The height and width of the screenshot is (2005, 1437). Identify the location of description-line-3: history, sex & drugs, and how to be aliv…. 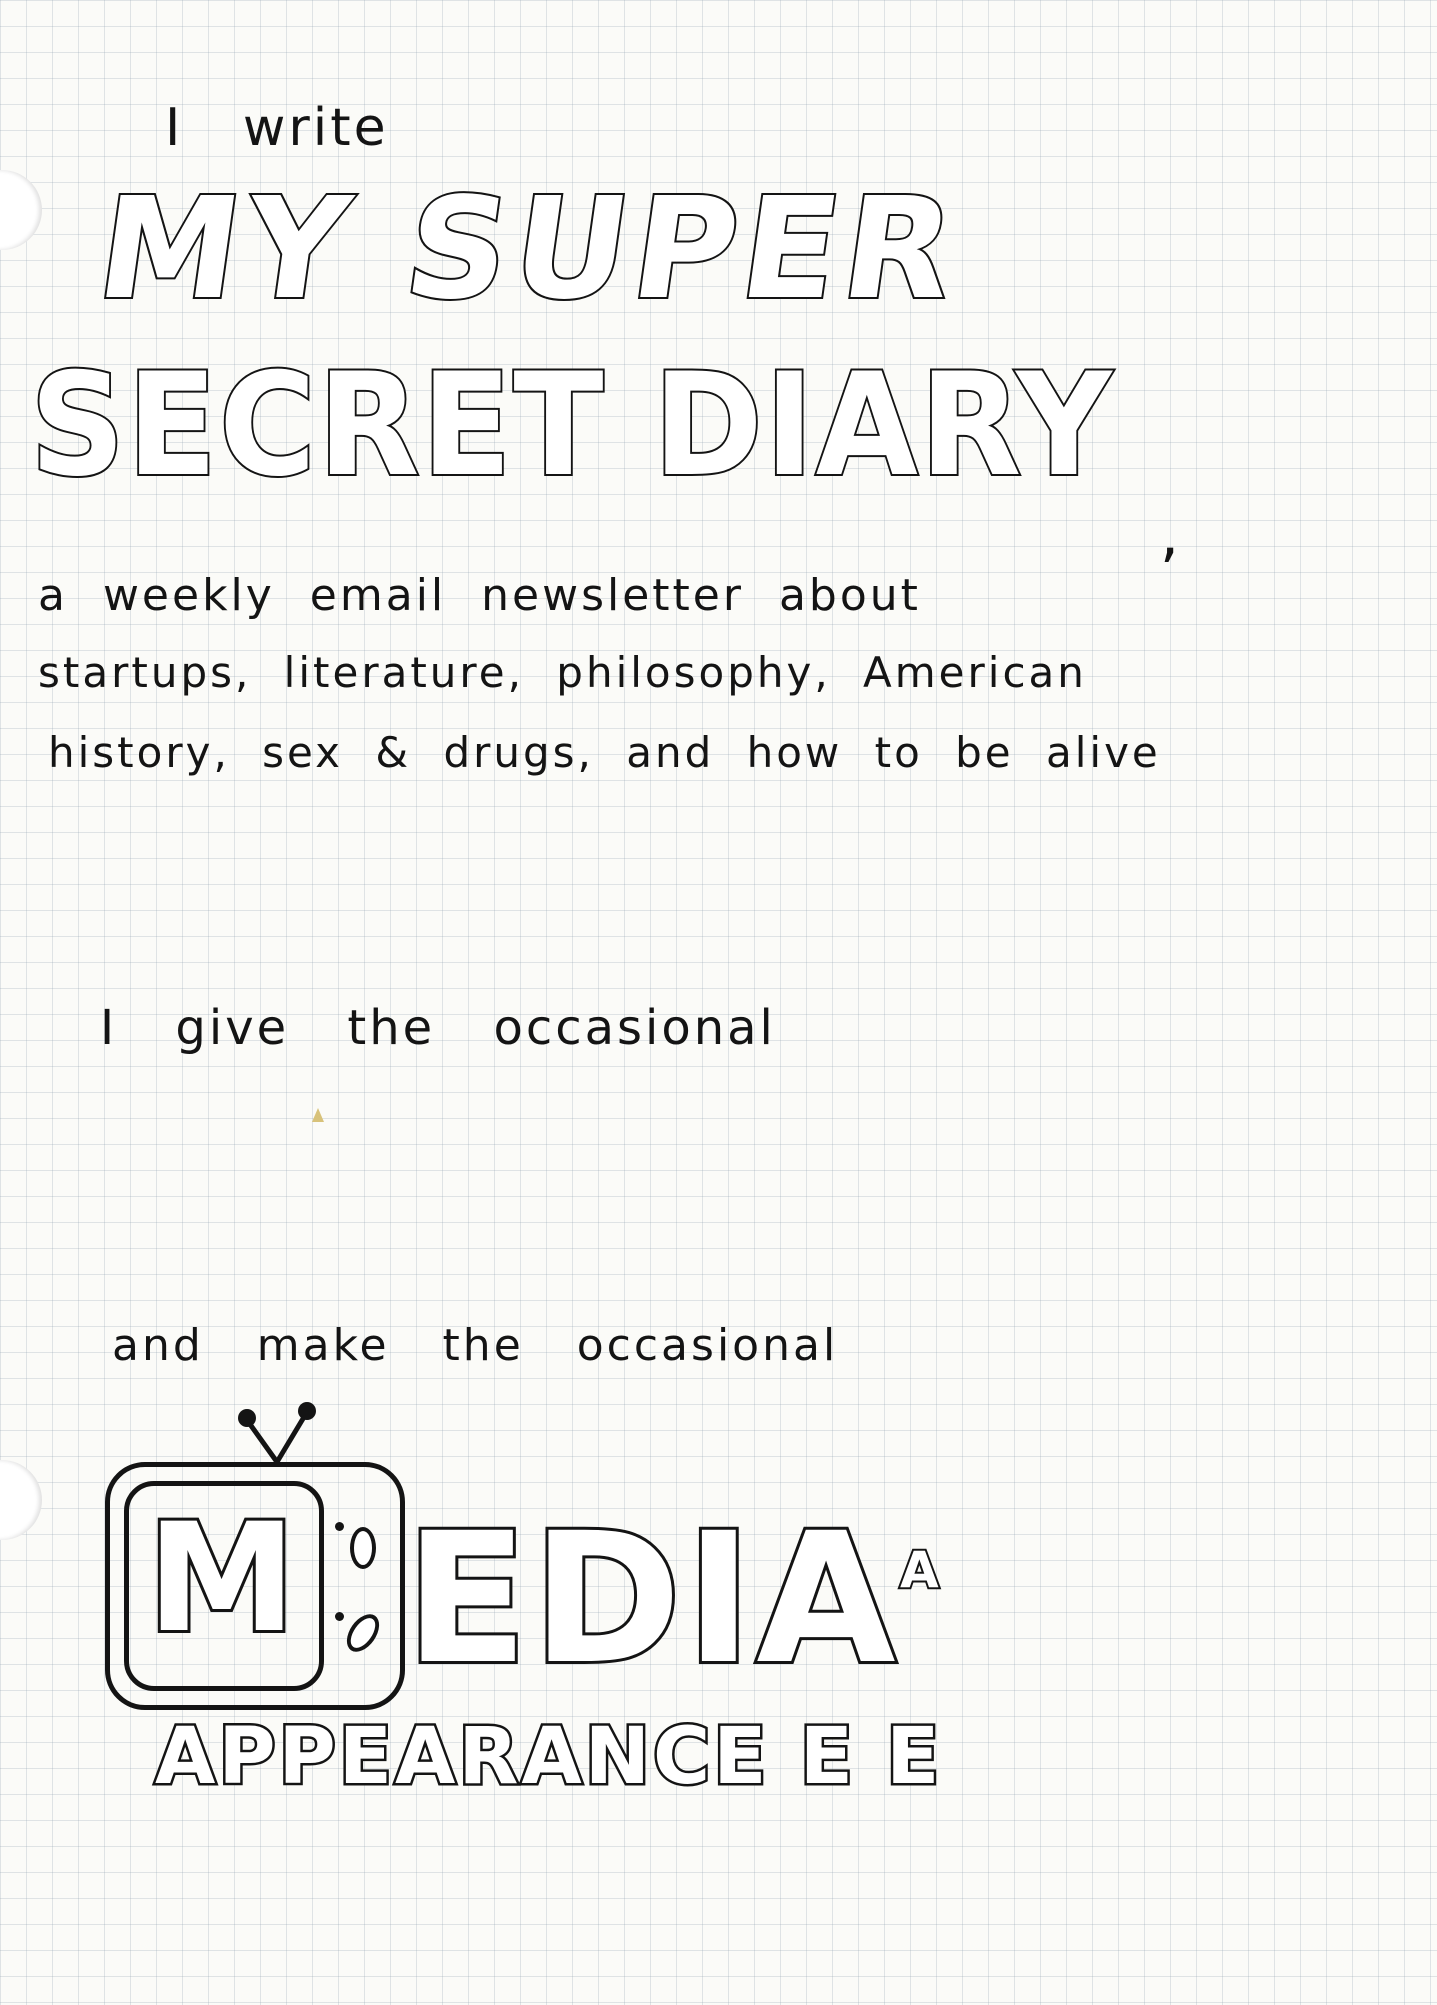
(604, 752).